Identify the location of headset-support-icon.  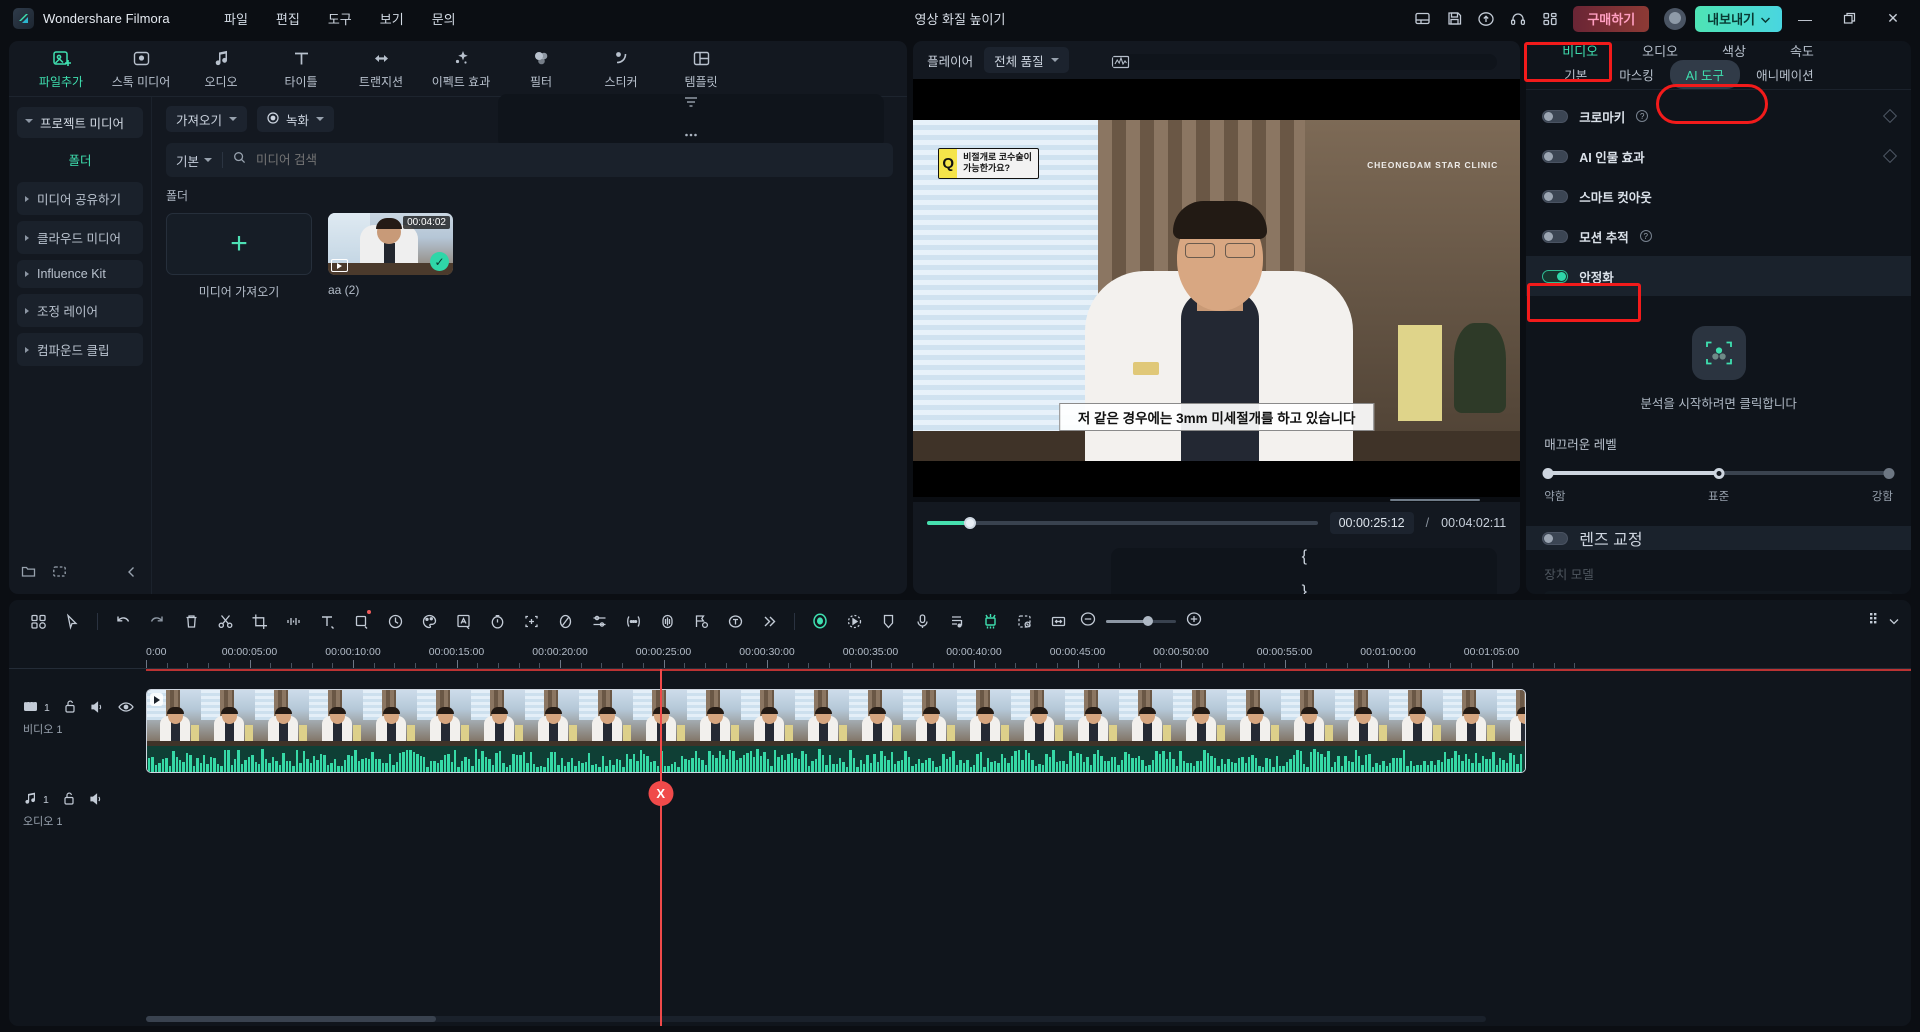
(1518, 19).